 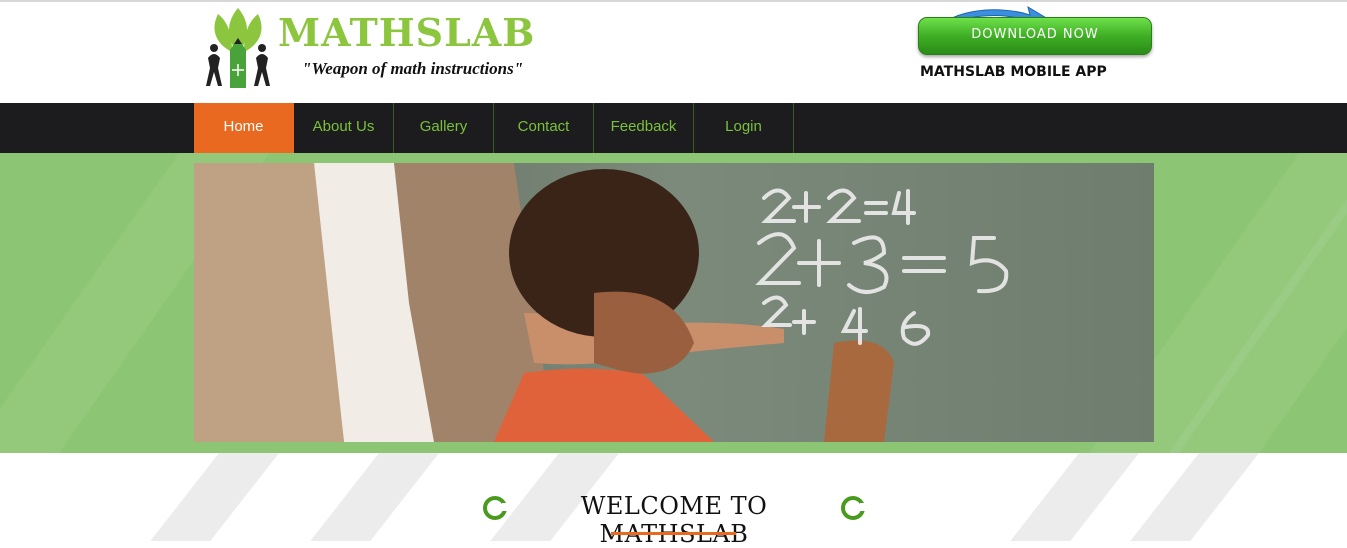 What do you see at coordinates (238, 47) in the screenshot?
I see `mathslab-logo-icon` at bounding box center [238, 47].